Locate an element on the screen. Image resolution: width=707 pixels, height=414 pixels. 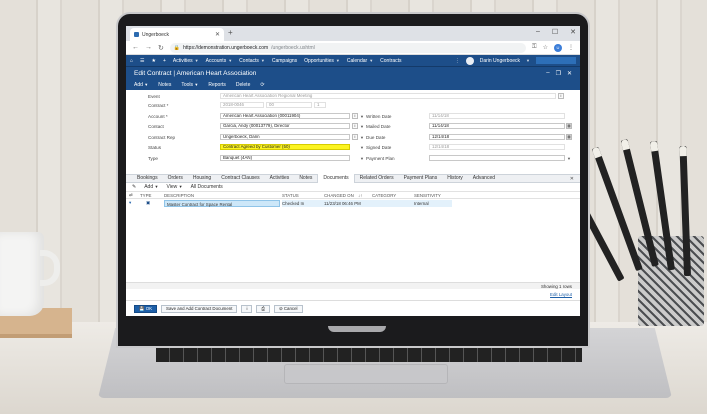
tab-orders: Orders is located at coordinates (175, 178).